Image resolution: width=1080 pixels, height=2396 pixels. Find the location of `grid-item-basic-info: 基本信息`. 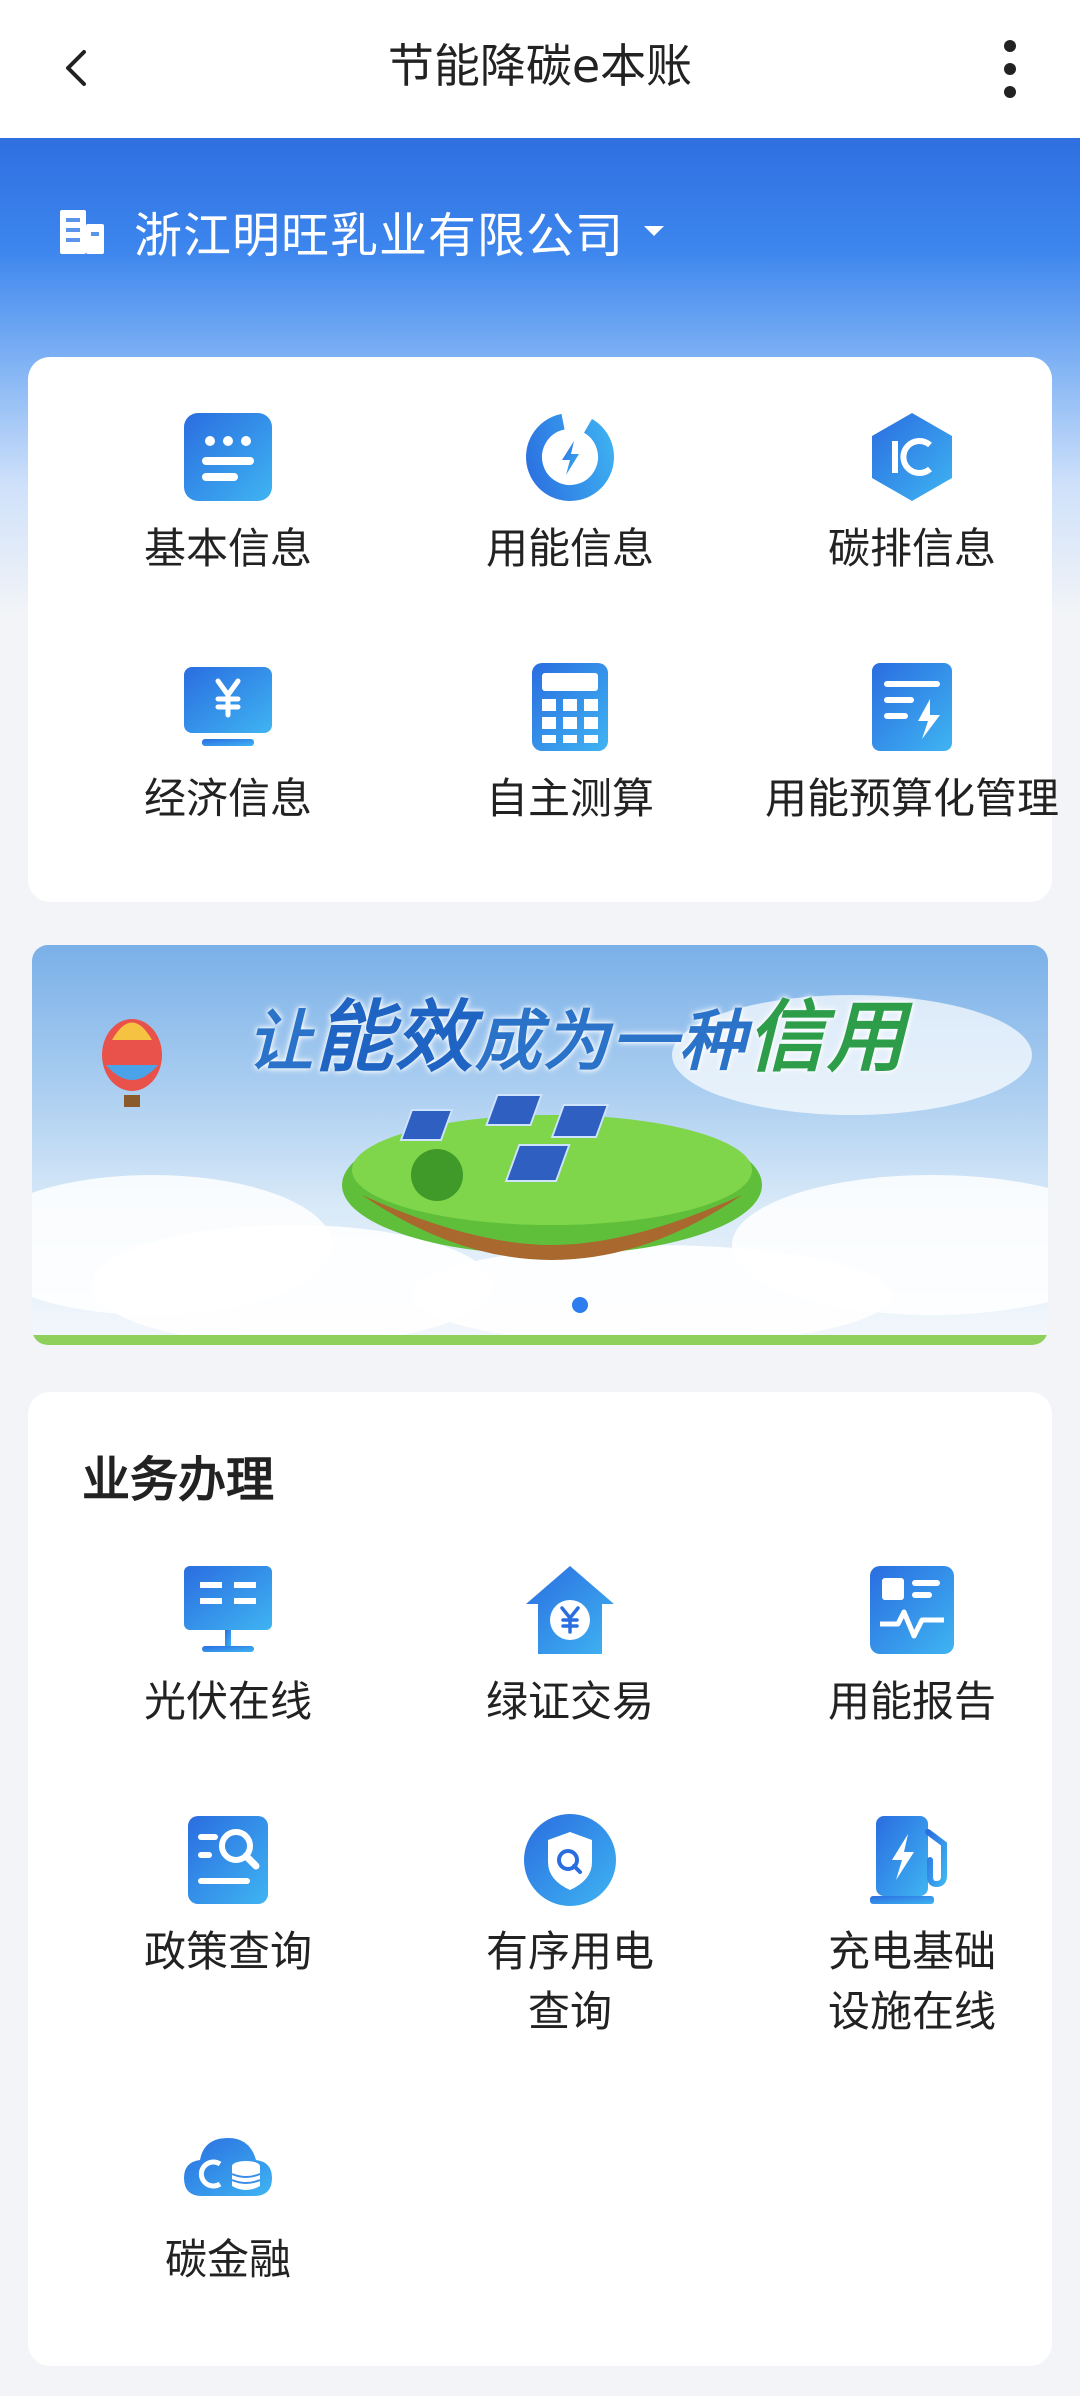

grid-item-basic-info: 基本信息 is located at coordinates (228, 494).